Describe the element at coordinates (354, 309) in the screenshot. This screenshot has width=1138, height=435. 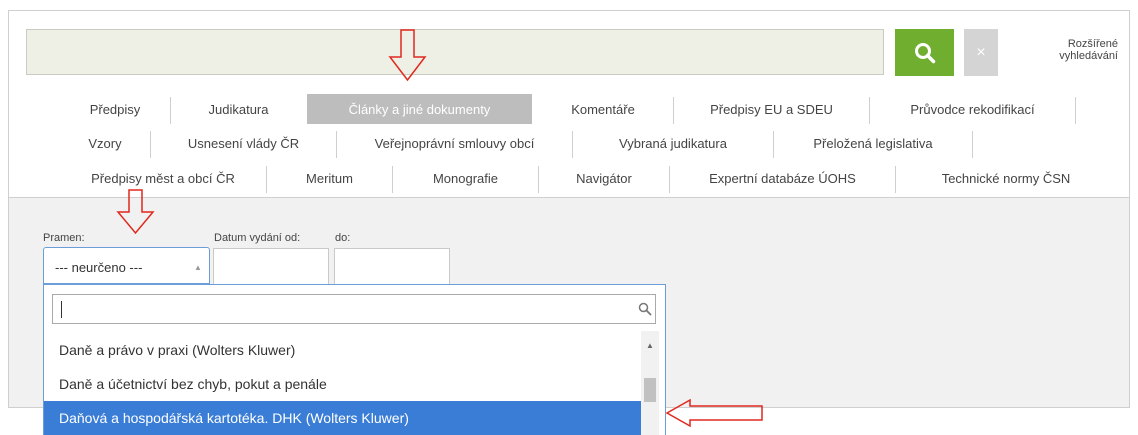
I see `dropdown-search-input` at that location.